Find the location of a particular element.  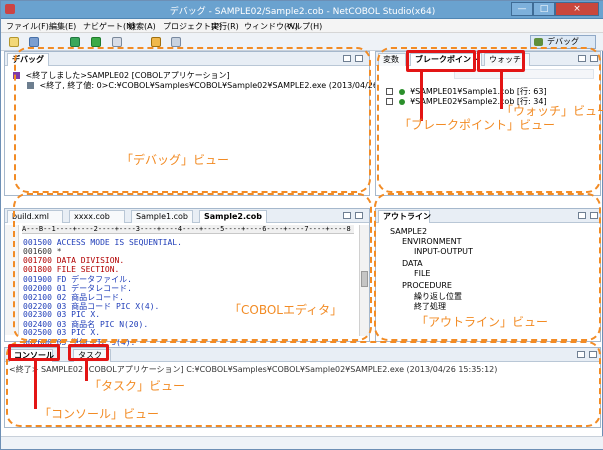

breakpoint-callout-line is located at coordinates (421, 96).